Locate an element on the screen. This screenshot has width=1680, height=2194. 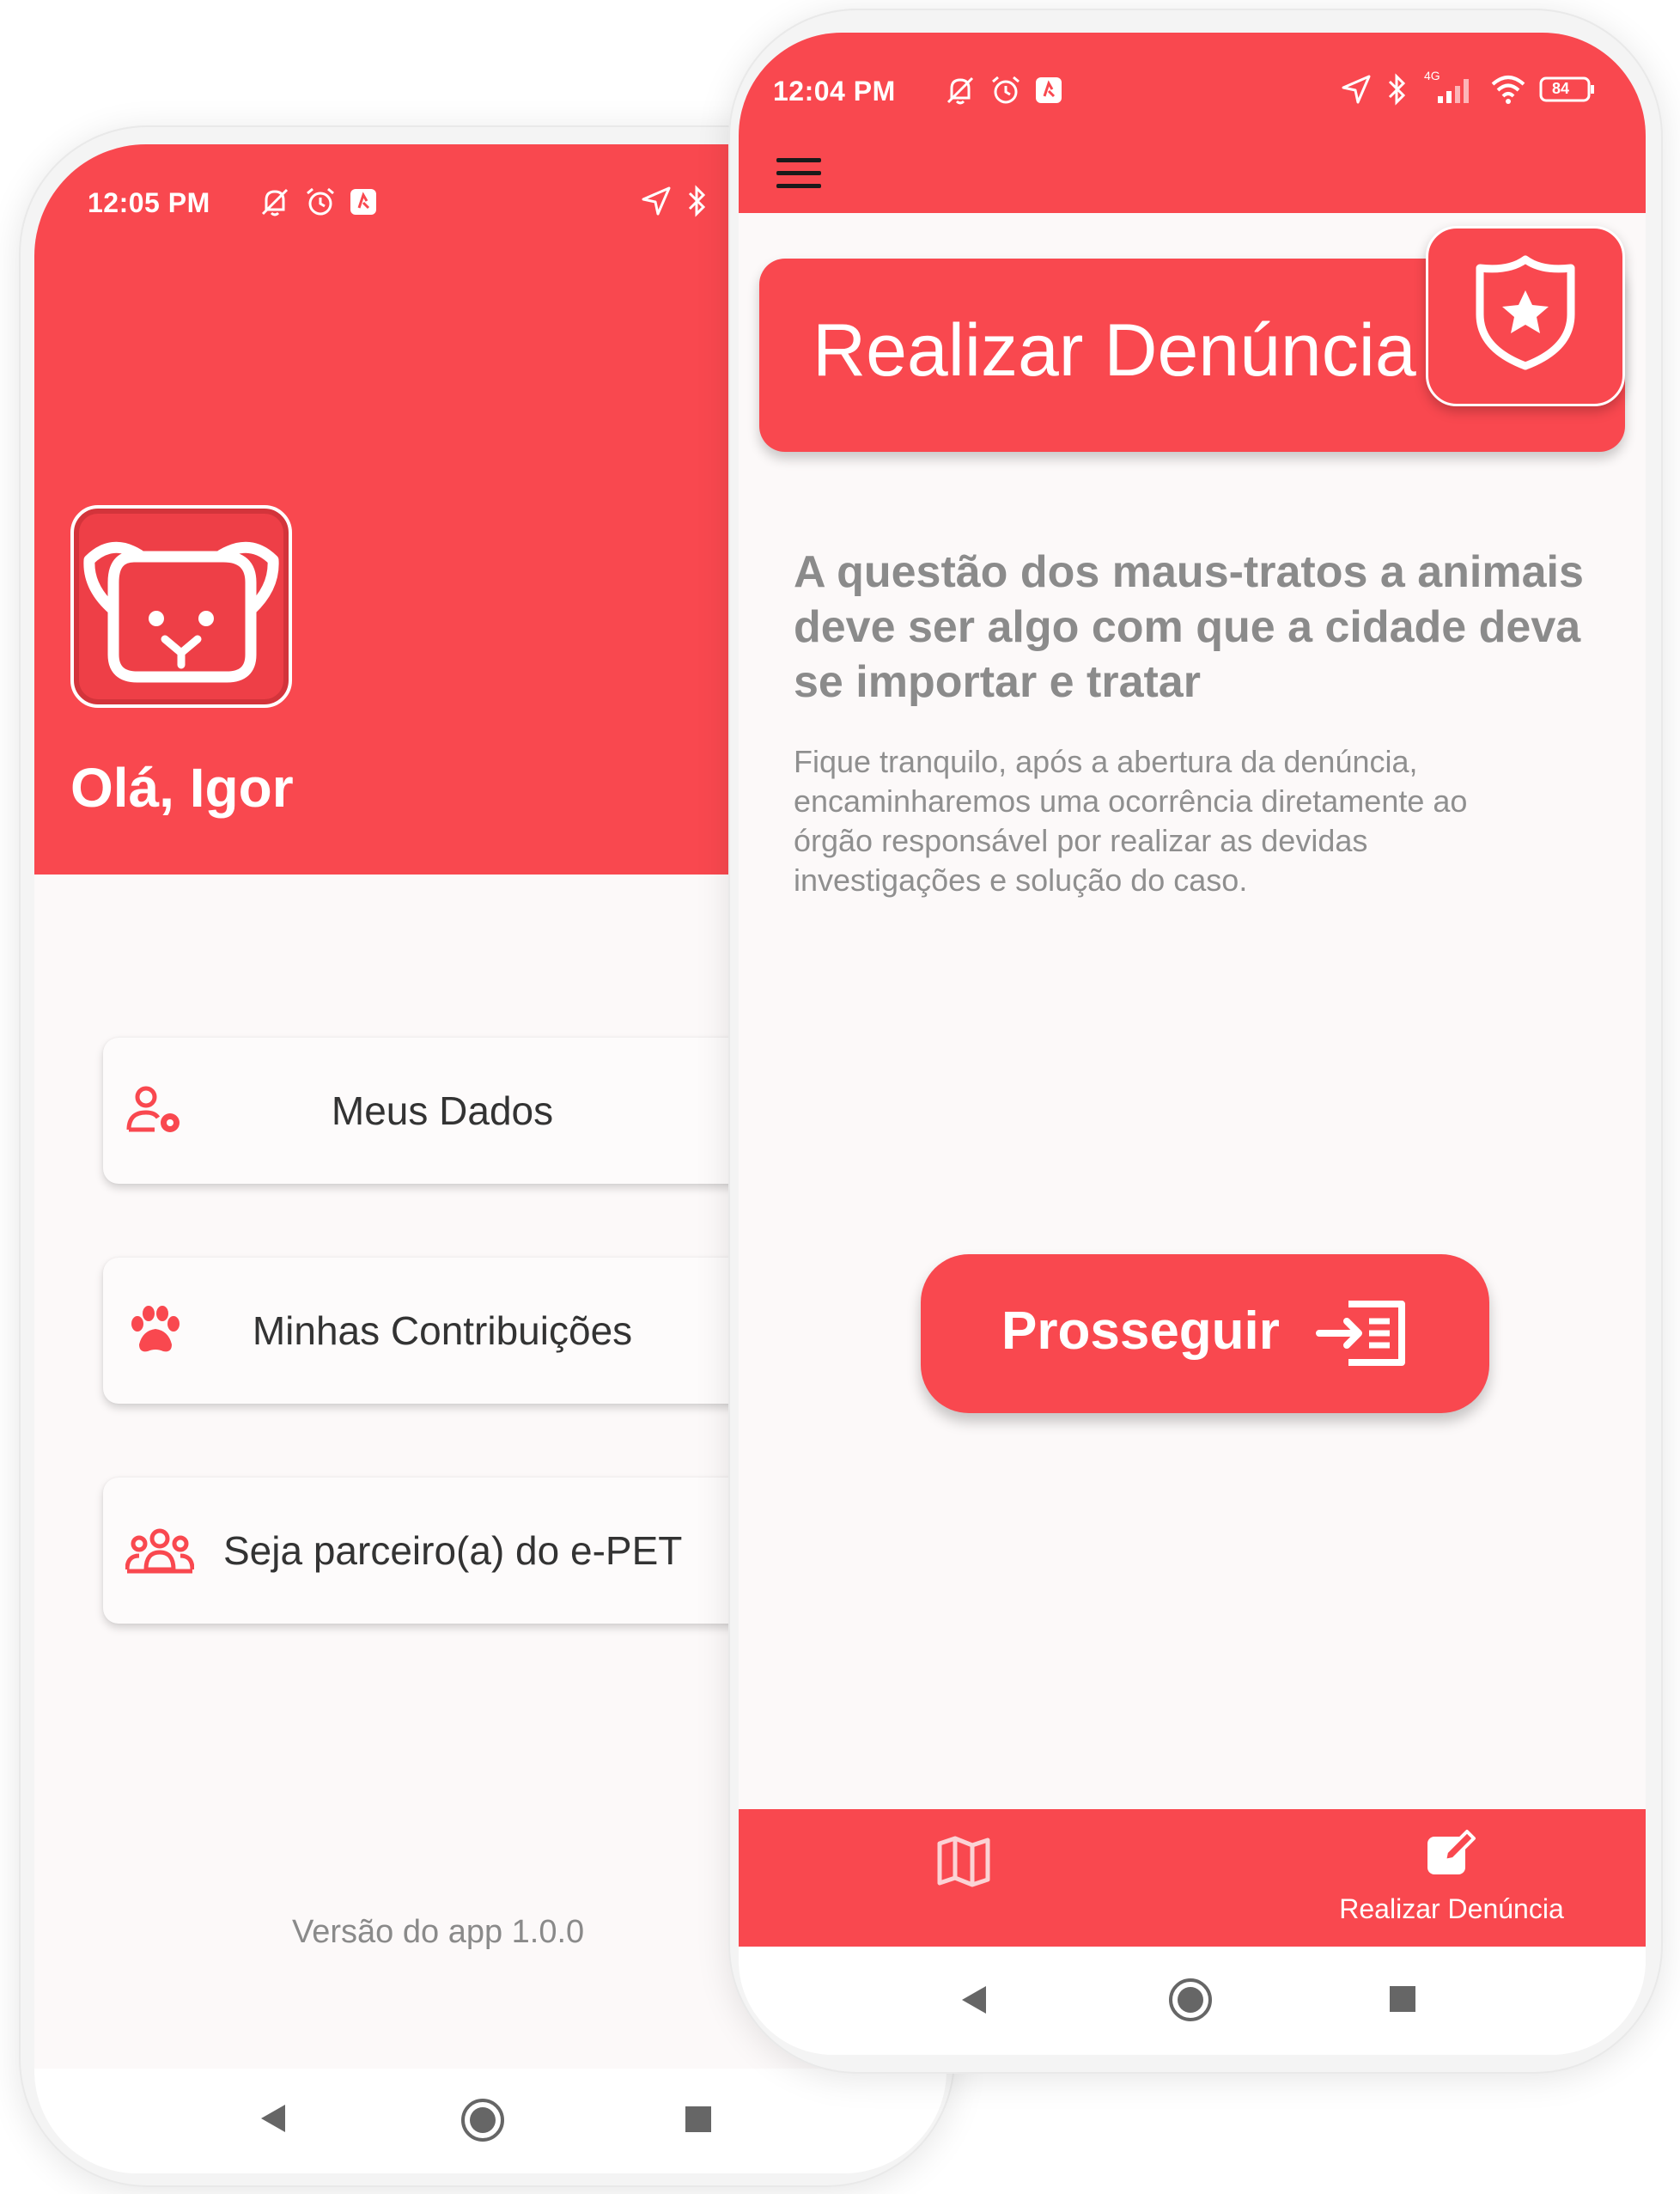
bottom-nav-map is located at coordinates (962, 1878).